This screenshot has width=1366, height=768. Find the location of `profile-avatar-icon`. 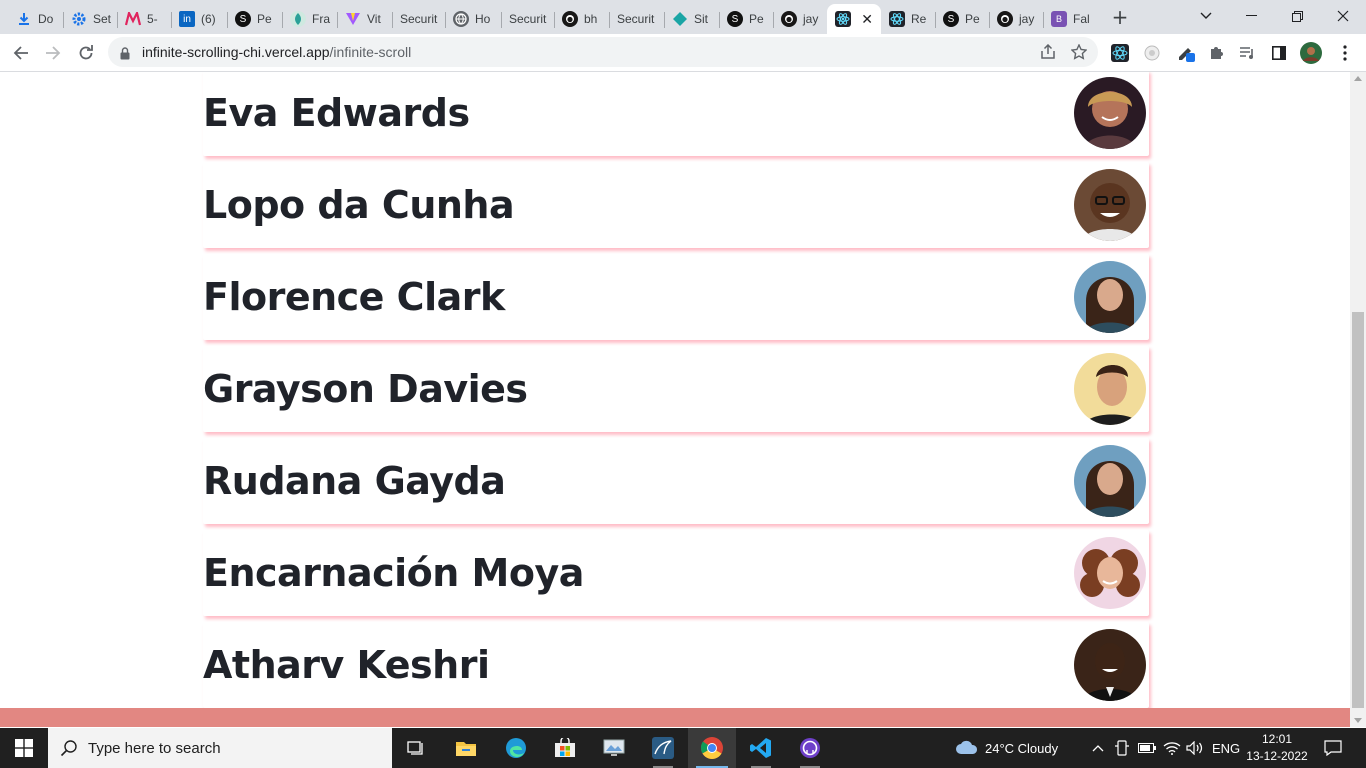

profile-avatar-icon is located at coordinates (1311, 53).